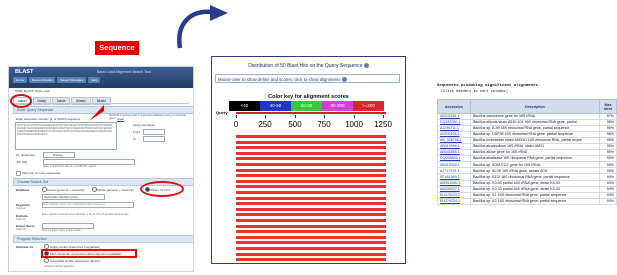 This screenshot has height=275, width=617. What do you see at coordinates (454, 106) in the screenshot?
I see `col-accession: Accession` at bounding box center [454, 106].